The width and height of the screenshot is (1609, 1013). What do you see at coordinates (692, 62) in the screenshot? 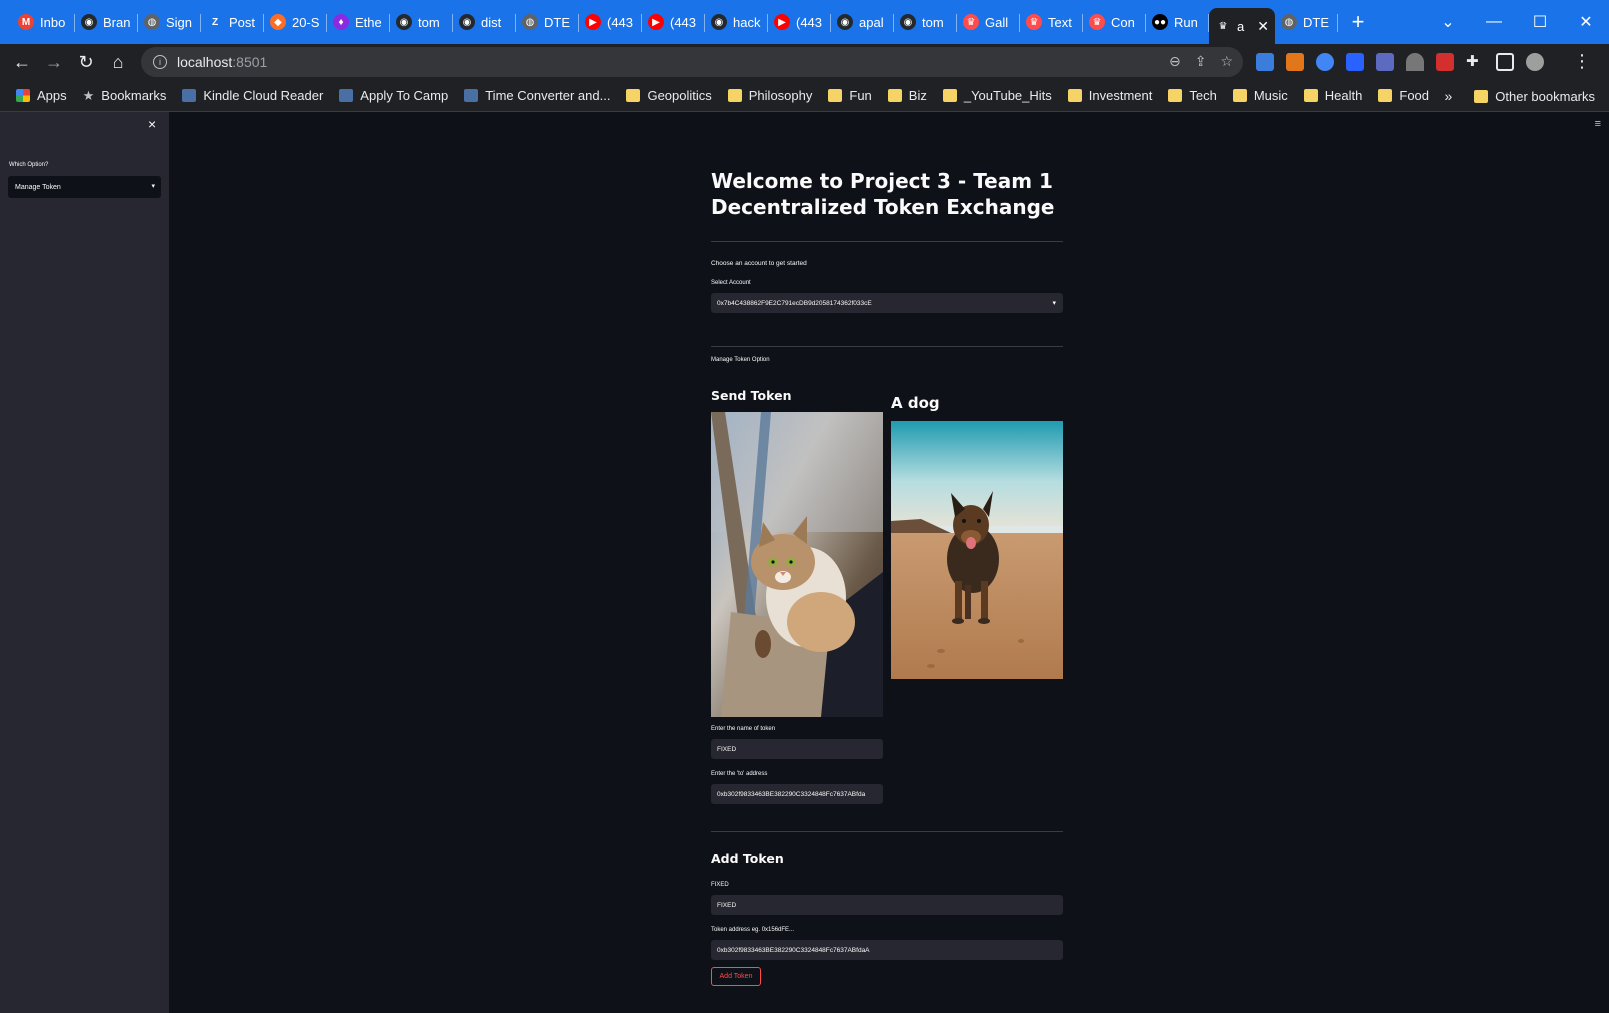
I see `address-bar: i localhost:8501 ⊖ ⇪ ☆` at bounding box center [692, 62].